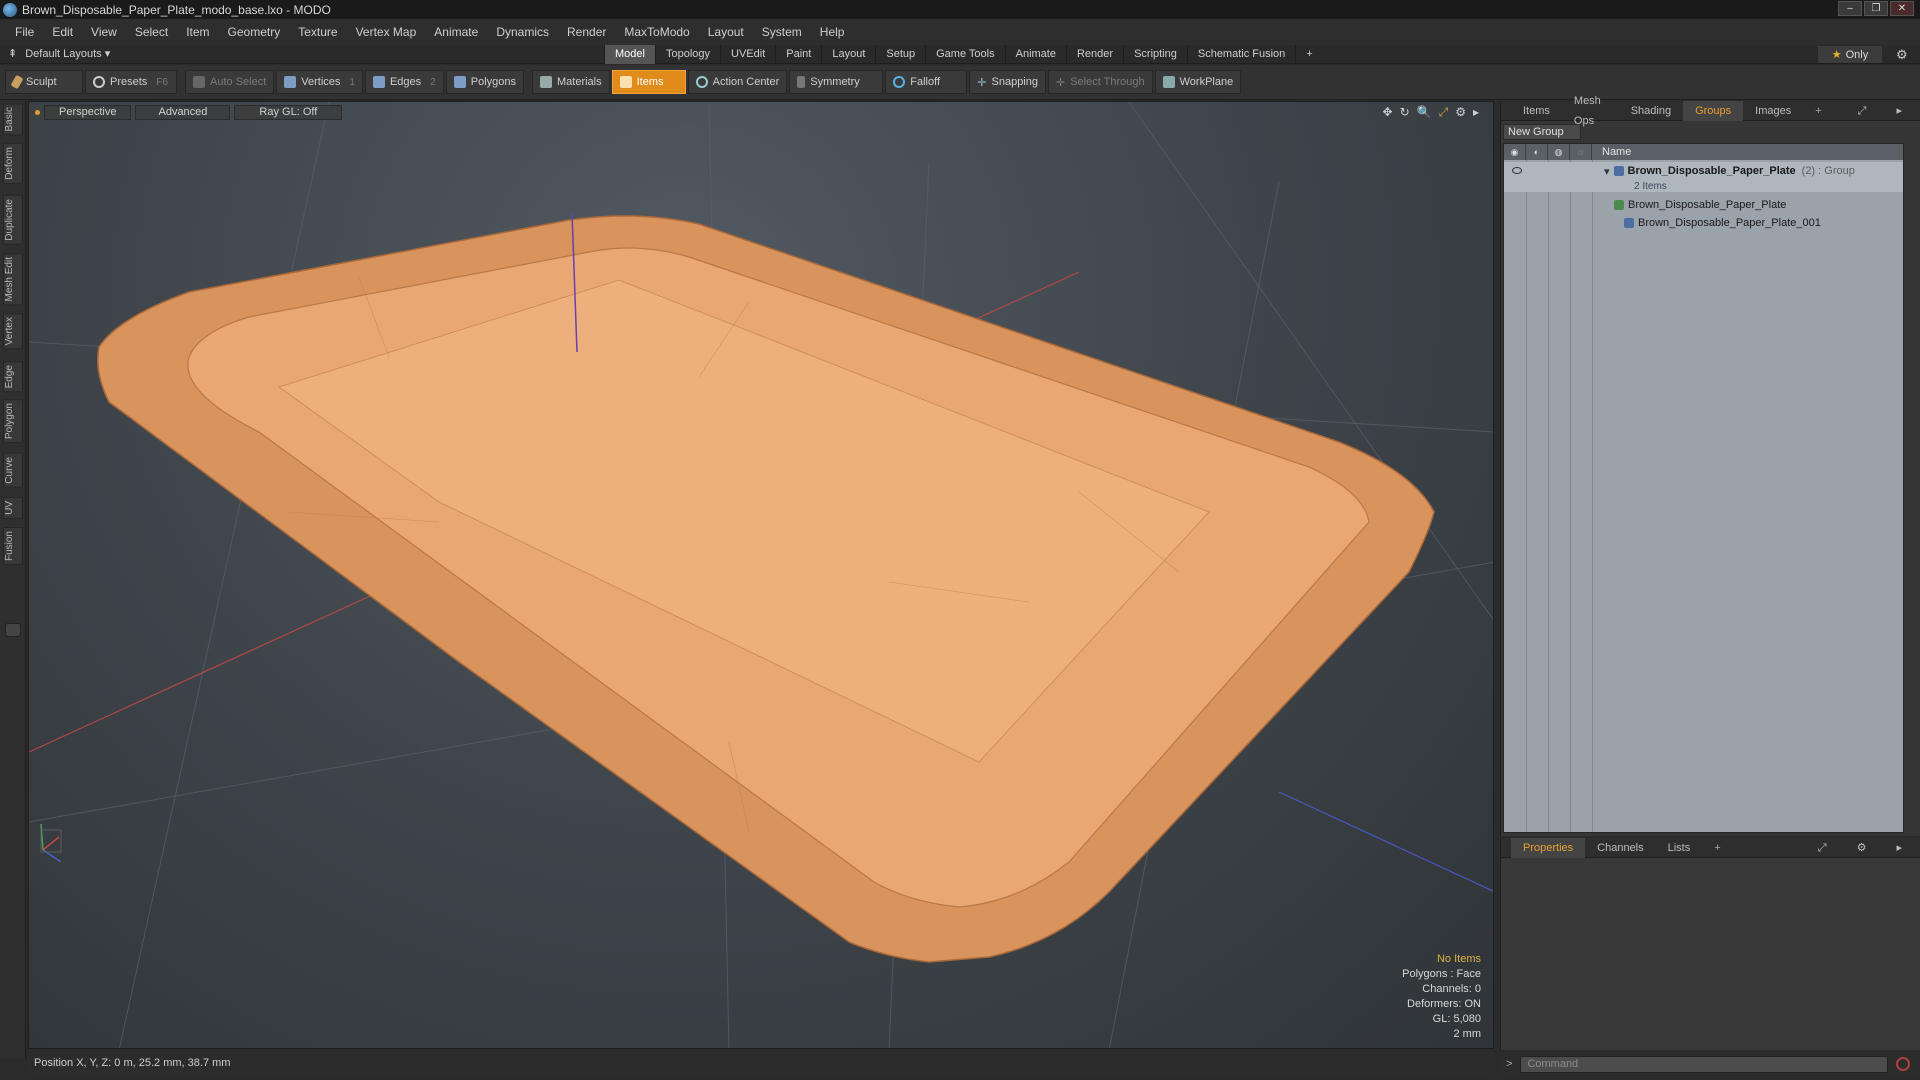 The width and height of the screenshot is (1920, 1080). What do you see at coordinates (1651, 111) in the screenshot?
I see `tab-shading: Shading` at bounding box center [1651, 111].